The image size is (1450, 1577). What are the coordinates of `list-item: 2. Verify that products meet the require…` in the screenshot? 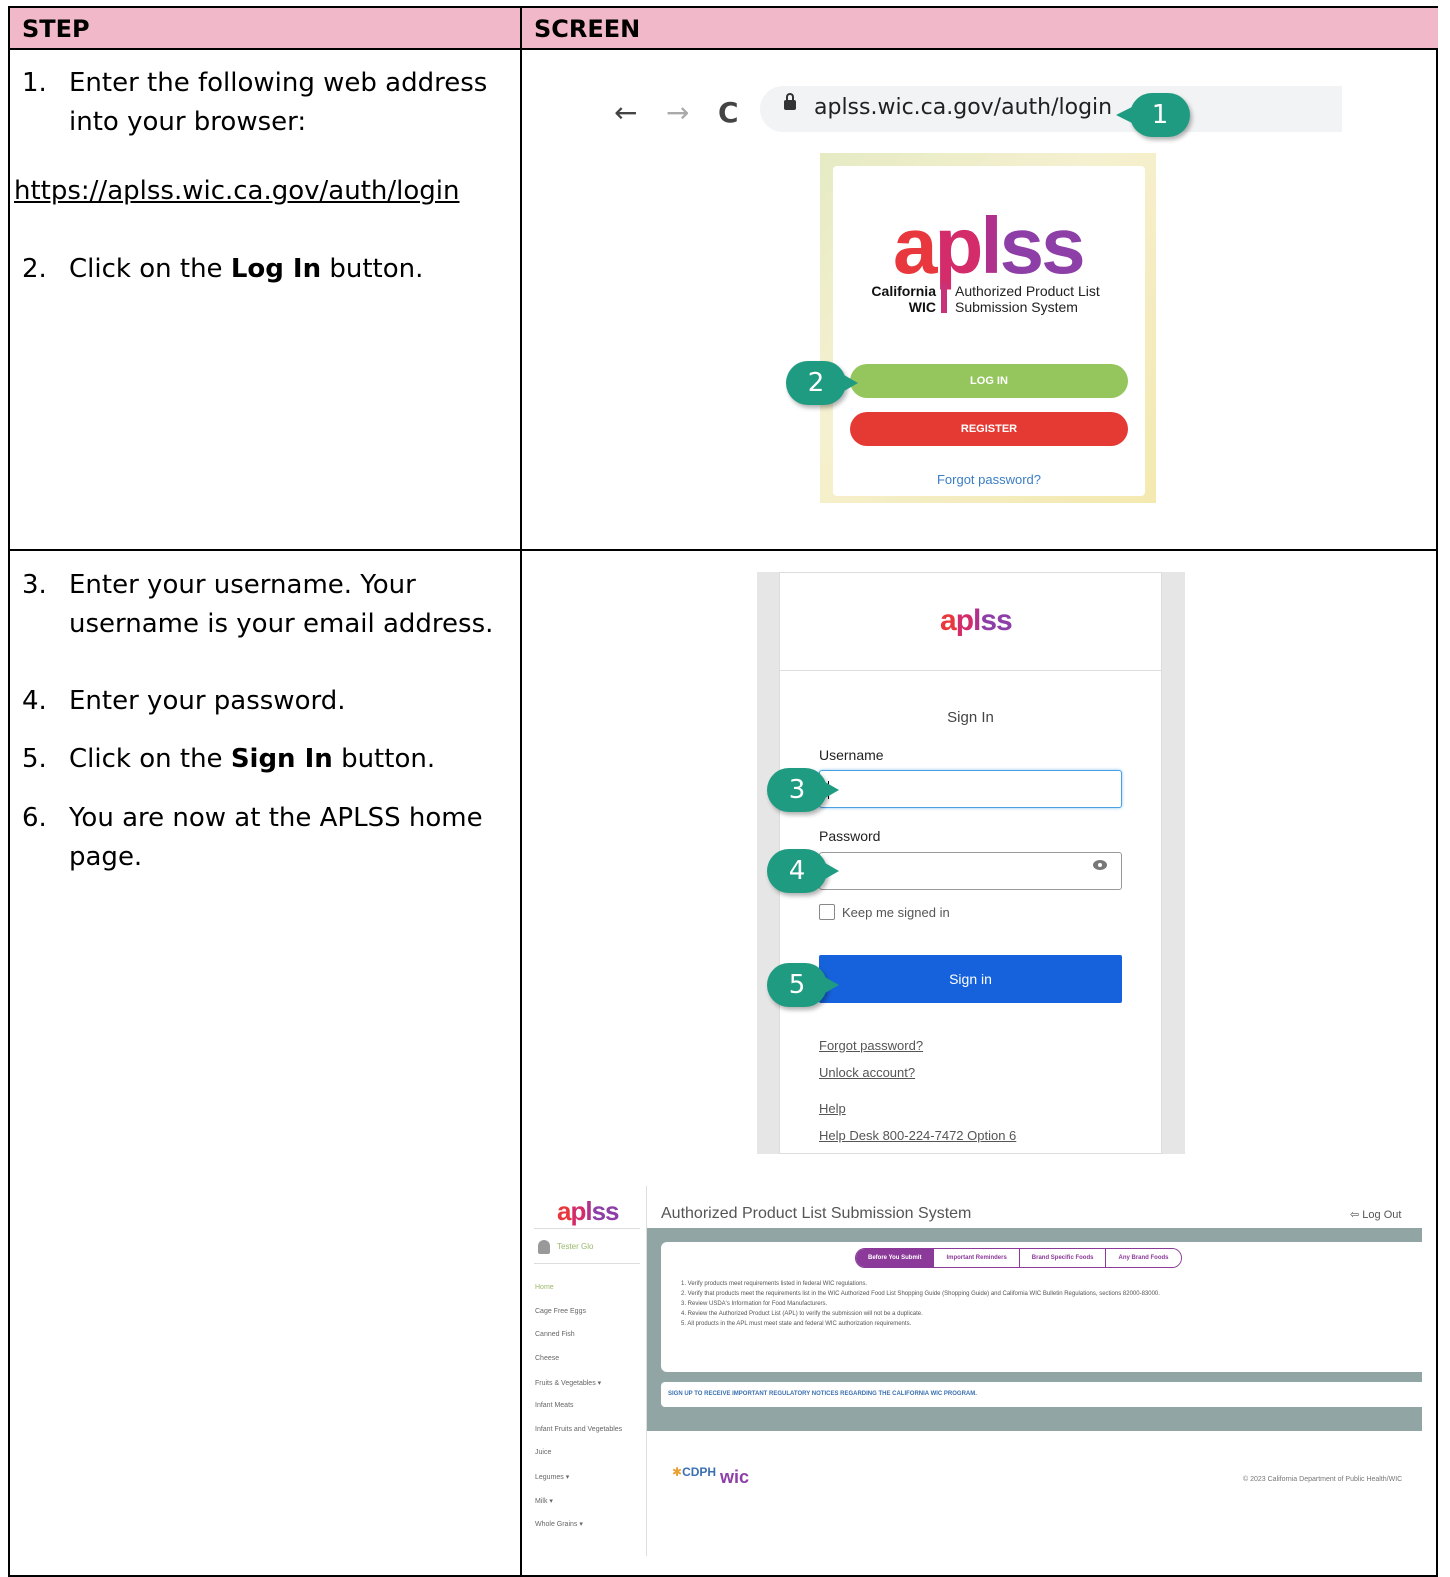 It's located at (920, 1294).